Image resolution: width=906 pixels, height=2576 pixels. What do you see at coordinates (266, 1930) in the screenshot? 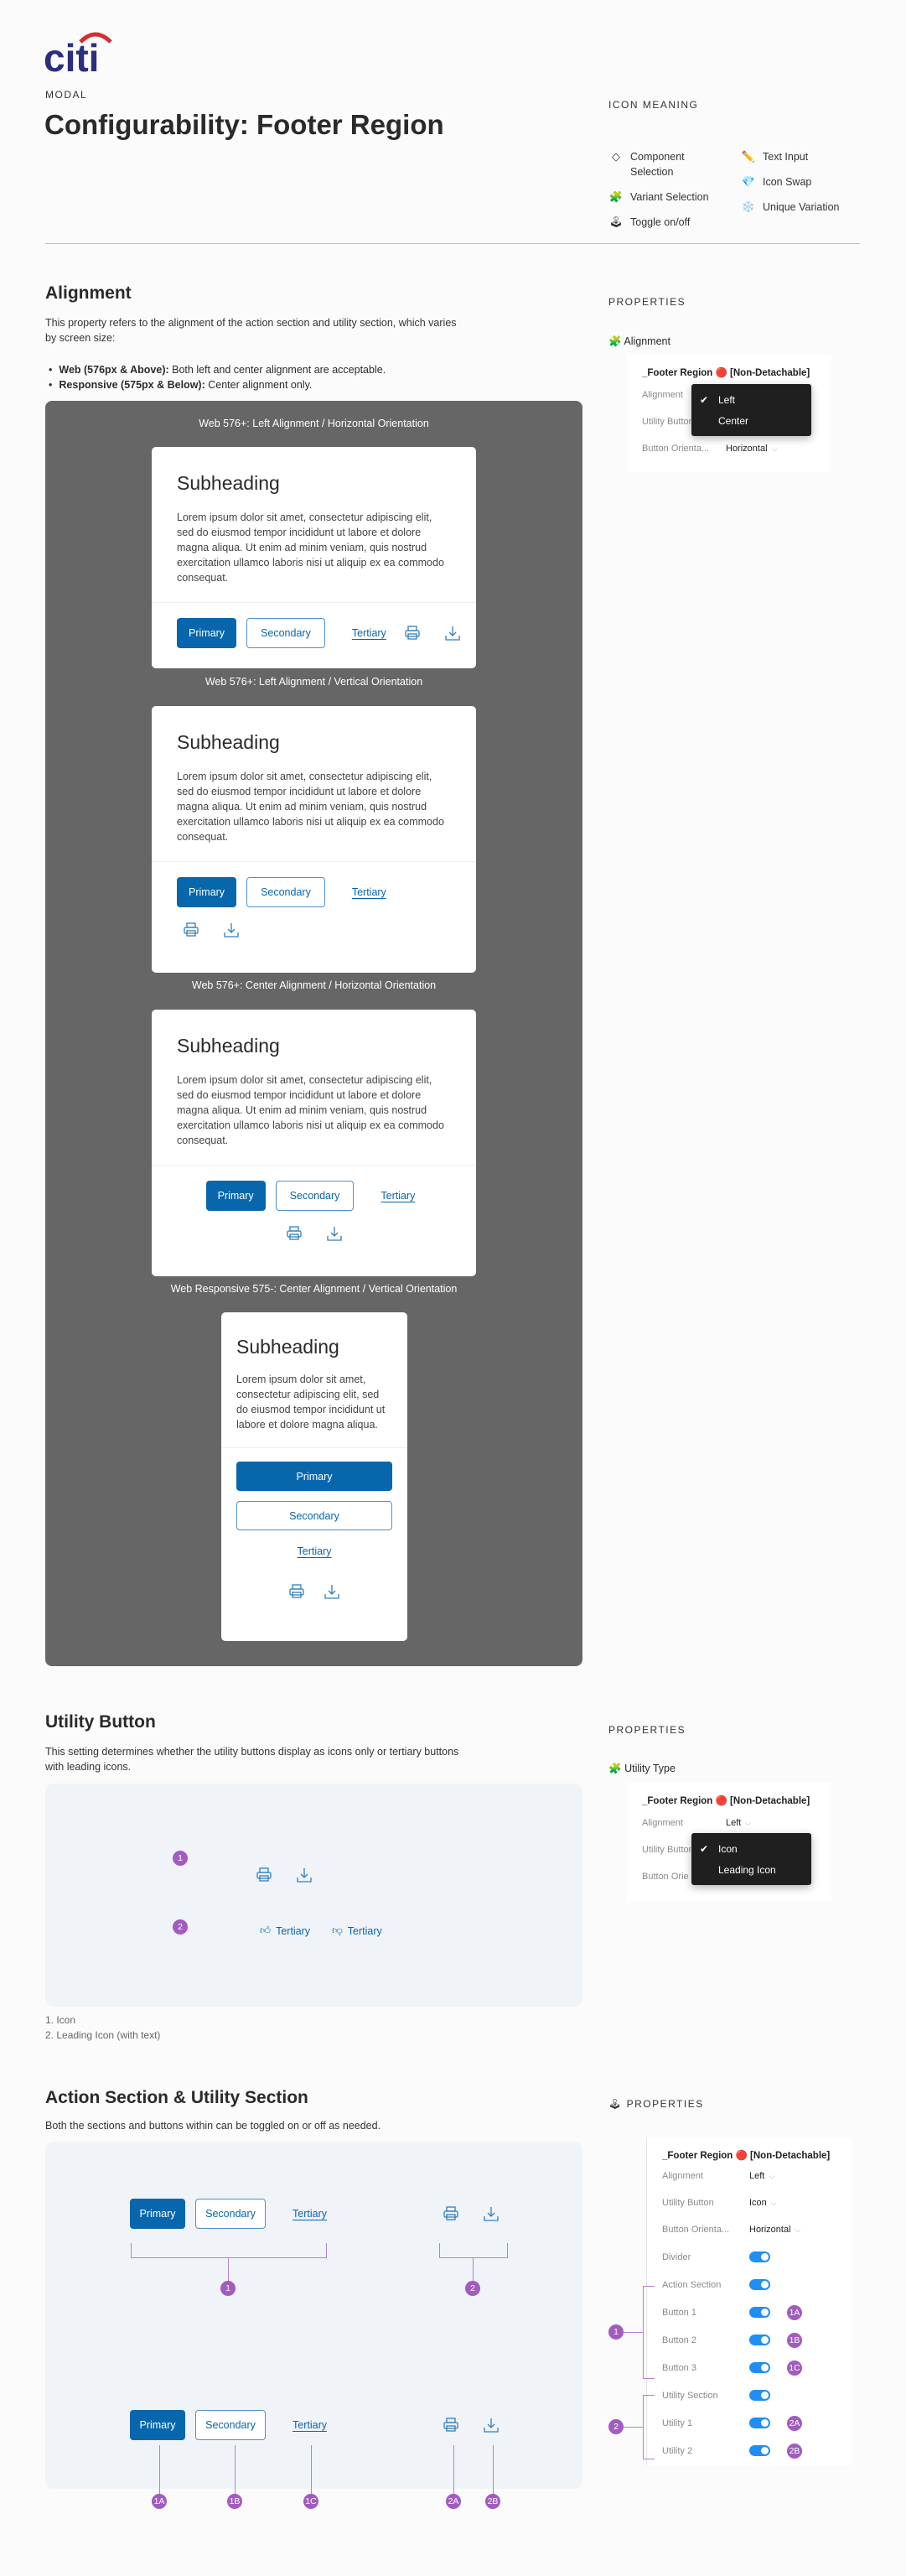
I see `thumbs-up-icon: 👍︎` at bounding box center [266, 1930].